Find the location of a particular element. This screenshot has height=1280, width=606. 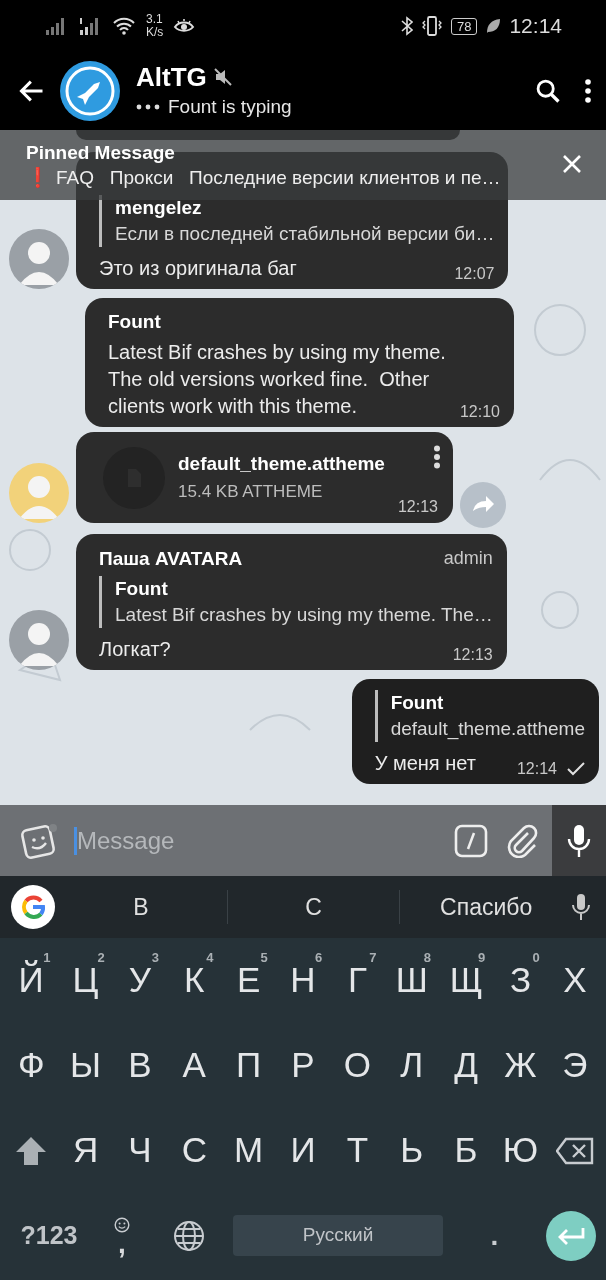

message-time: 12:14 is located at coordinates (536, 769).